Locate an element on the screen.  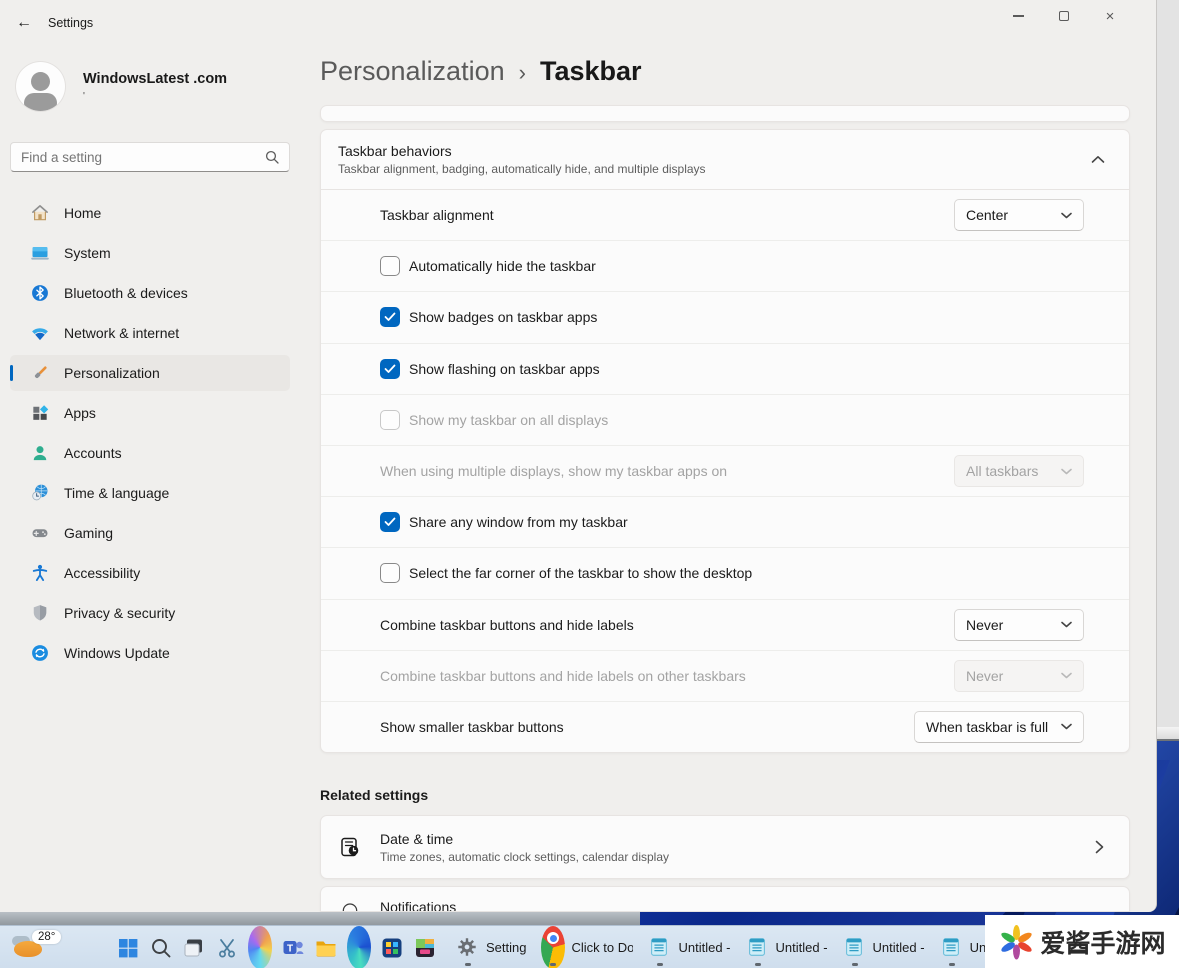
avatar-person-icon is located at coordinates (40, 102).